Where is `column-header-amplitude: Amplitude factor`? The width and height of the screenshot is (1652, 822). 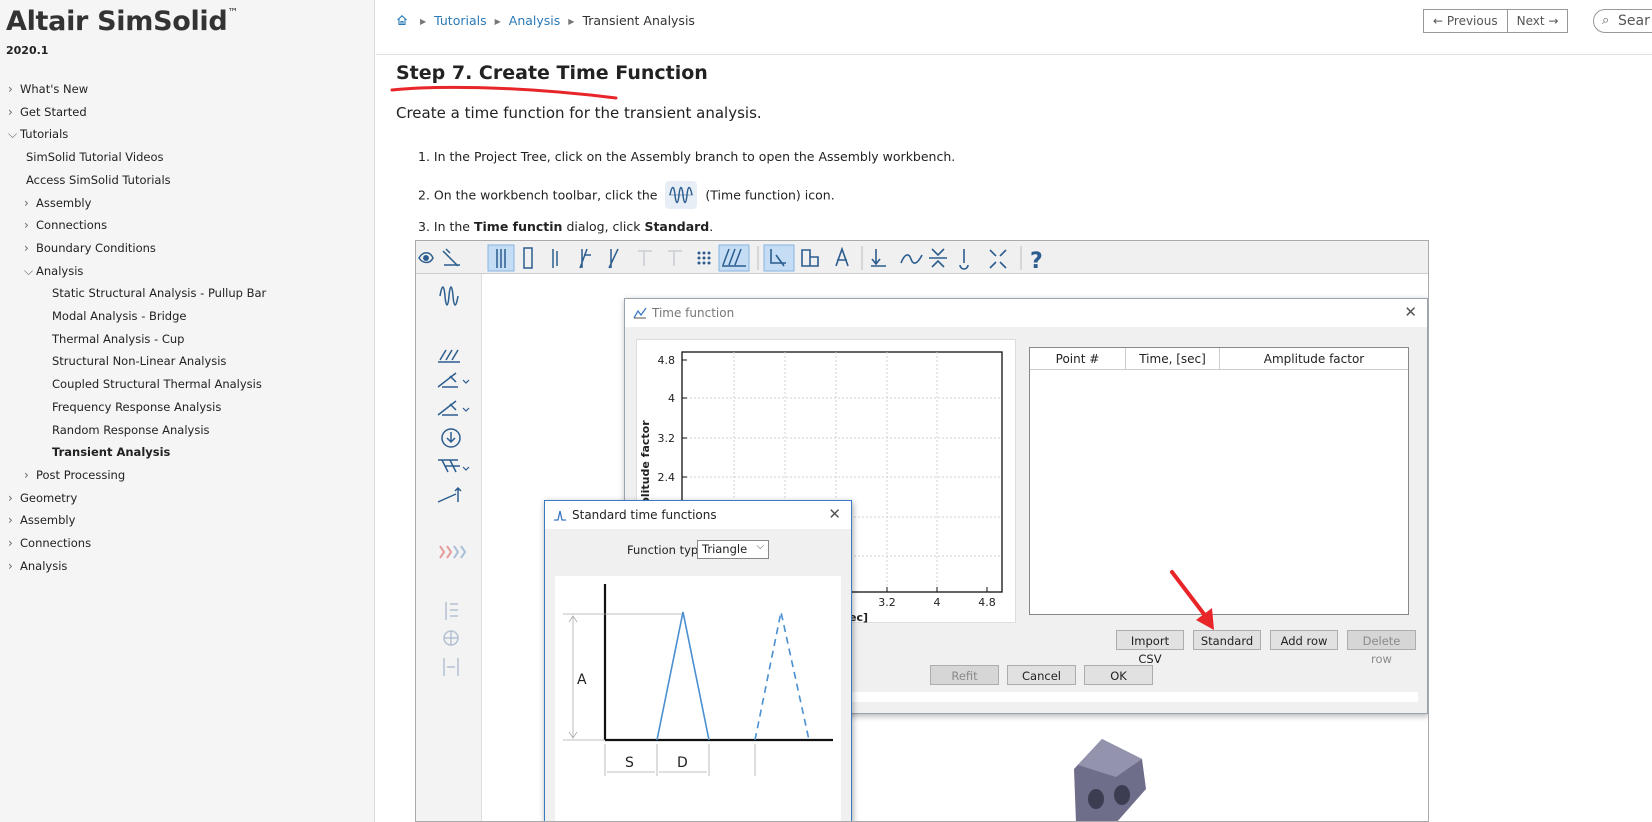 column-header-amplitude: Amplitude factor is located at coordinates (1314, 359).